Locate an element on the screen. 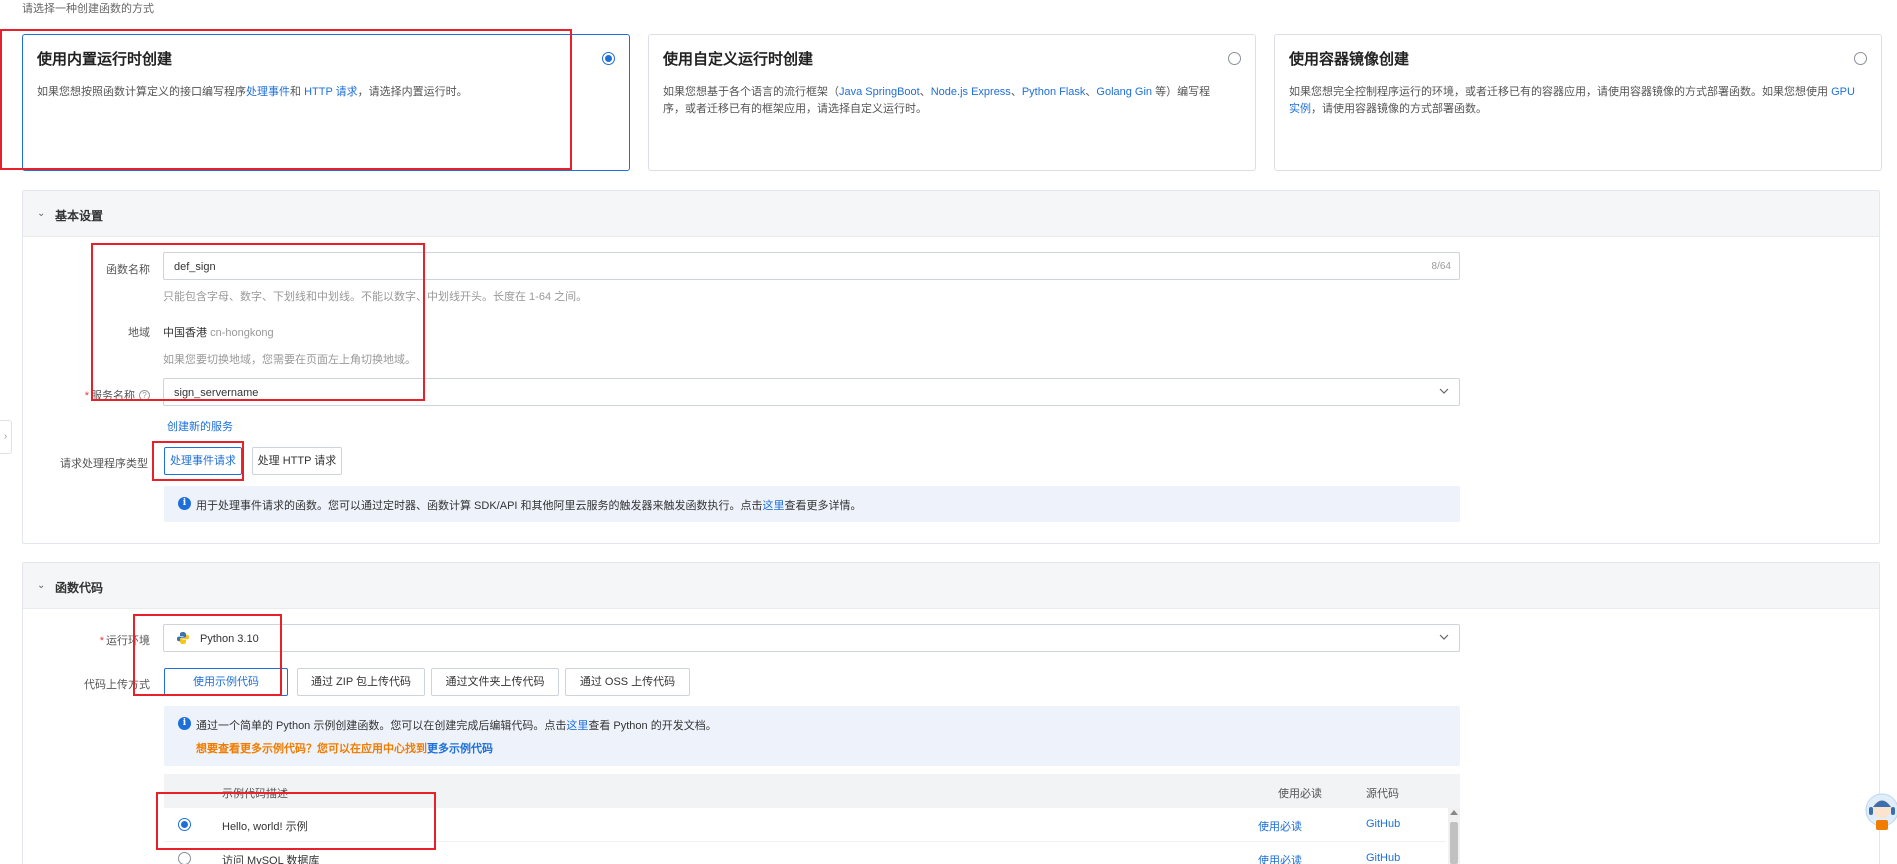 This screenshot has height=864, width=1897. link-springboot: Java SpringBoot is located at coordinates (879, 92).